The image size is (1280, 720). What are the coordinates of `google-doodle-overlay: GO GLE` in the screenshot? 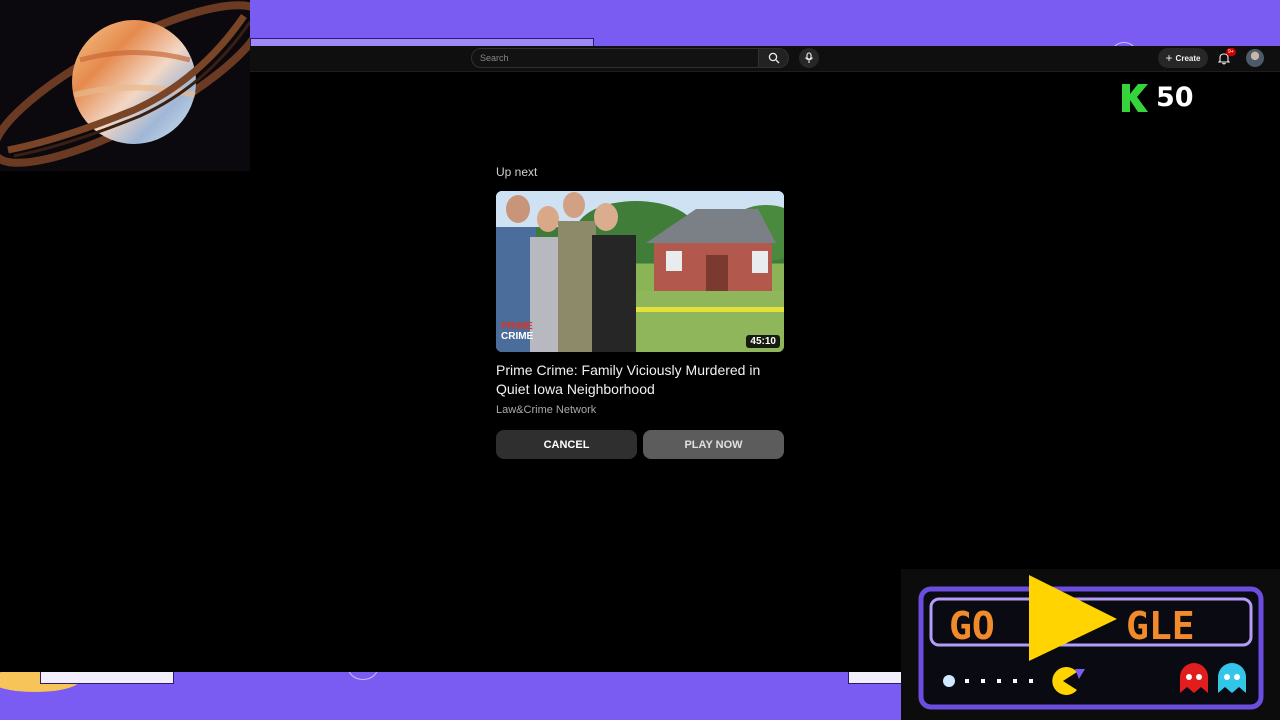 It's located at (1090, 644).